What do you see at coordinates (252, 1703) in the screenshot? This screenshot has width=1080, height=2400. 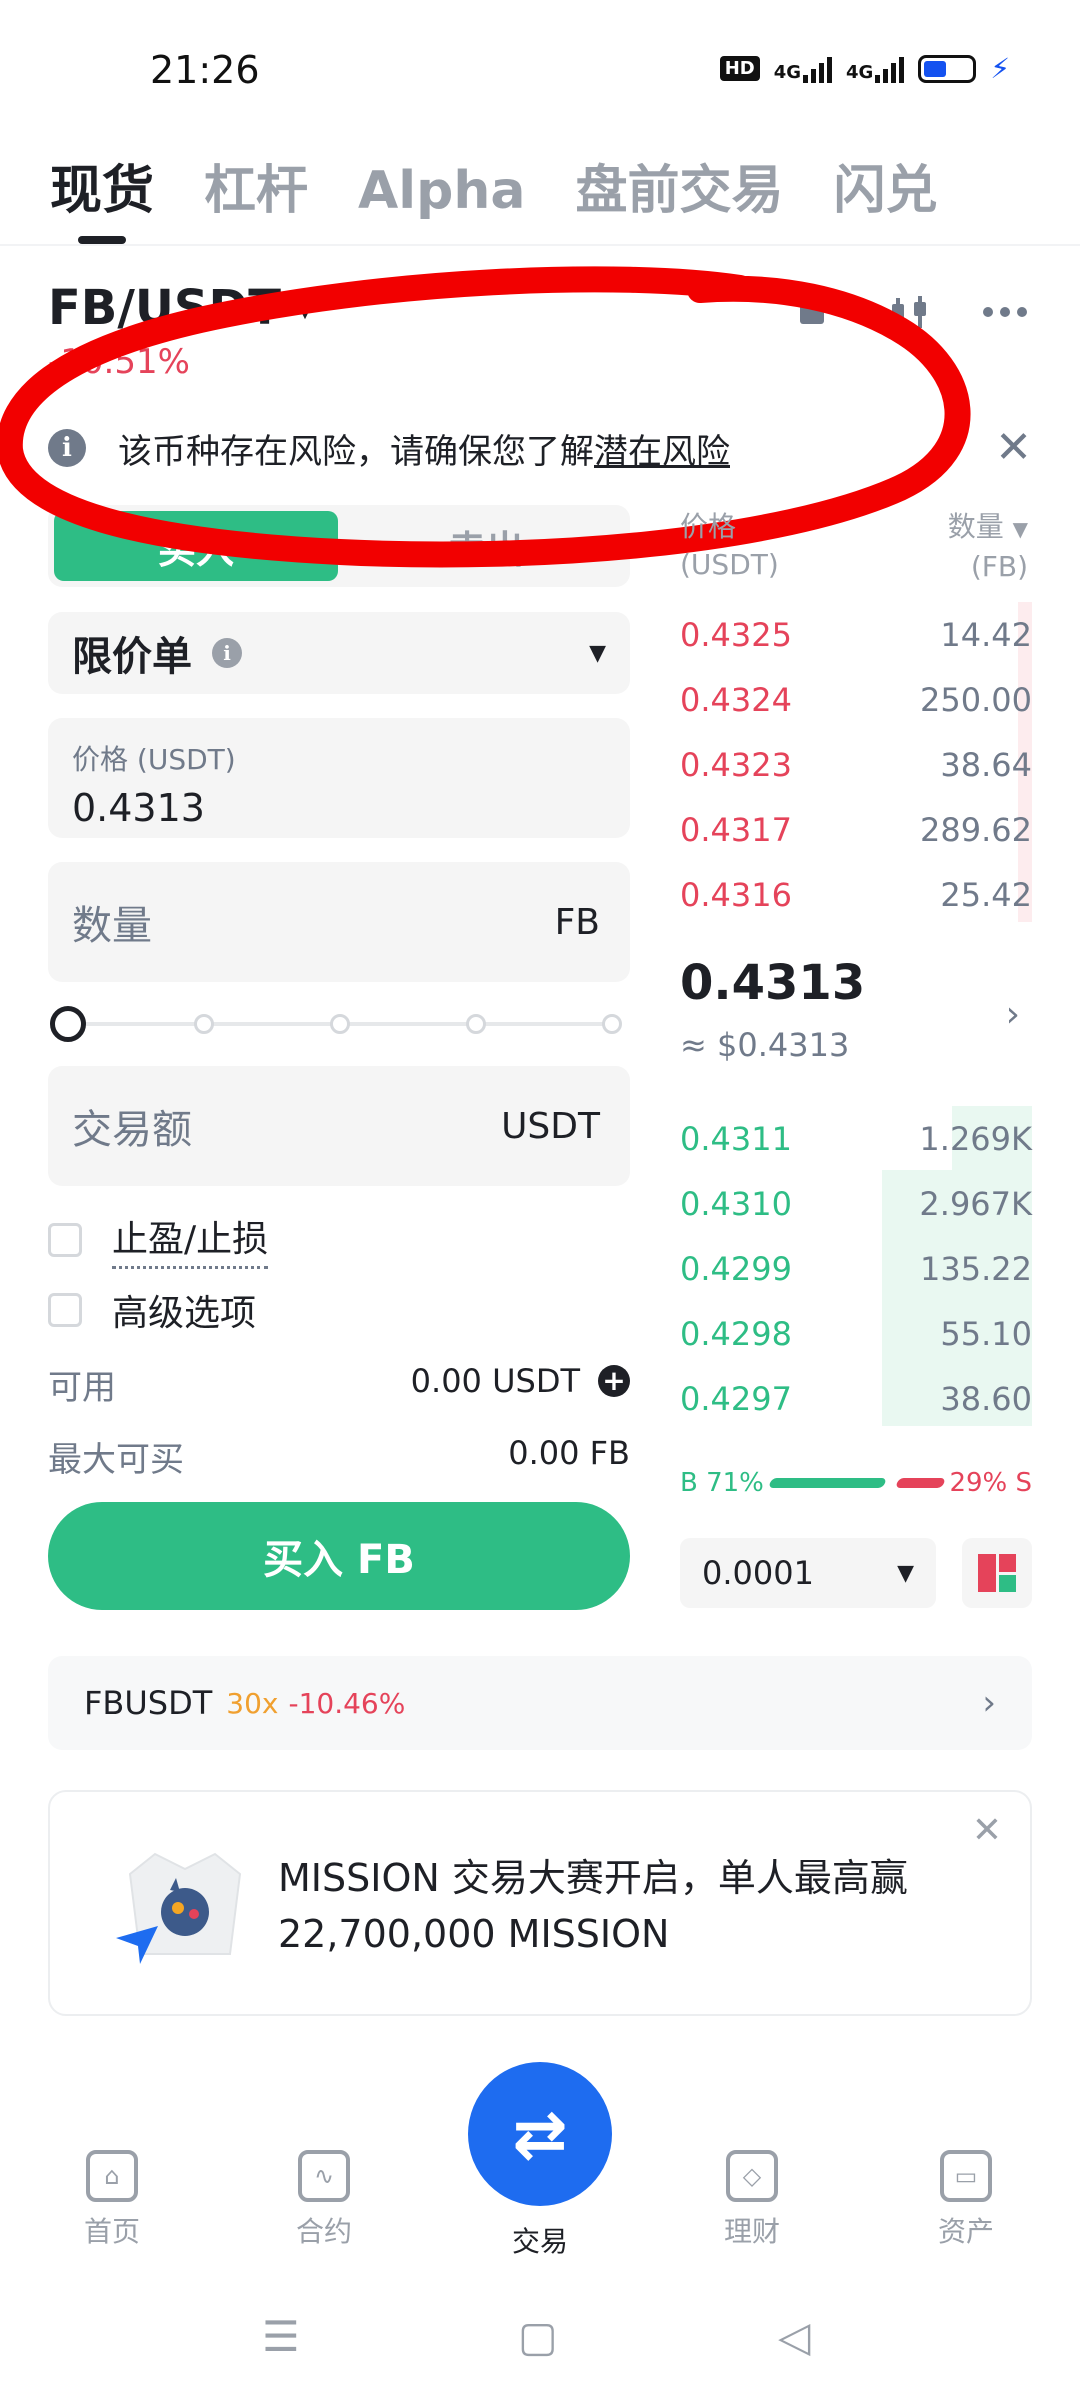 I see `futures-leverage: 30x` at bounding box center [252, 1703].